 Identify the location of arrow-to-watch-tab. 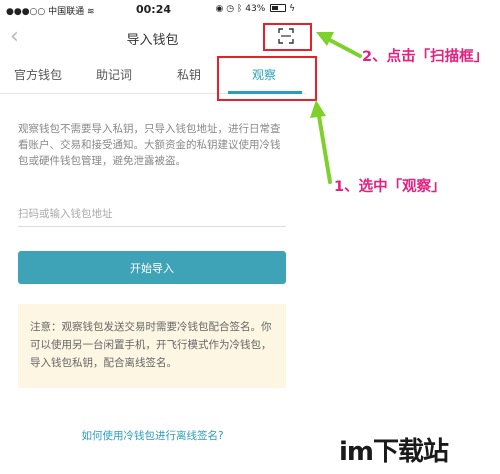
(321, 142).